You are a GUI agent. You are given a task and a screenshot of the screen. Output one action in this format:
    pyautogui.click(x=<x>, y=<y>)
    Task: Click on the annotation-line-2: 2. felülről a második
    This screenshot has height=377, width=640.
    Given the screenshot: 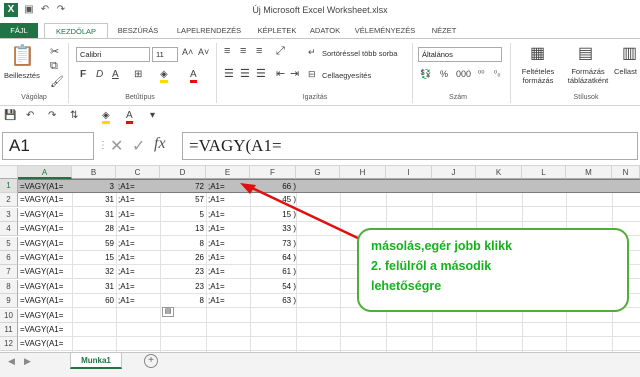 What is the action you would take?
    pyautogui.click(x=431, y=266)
    